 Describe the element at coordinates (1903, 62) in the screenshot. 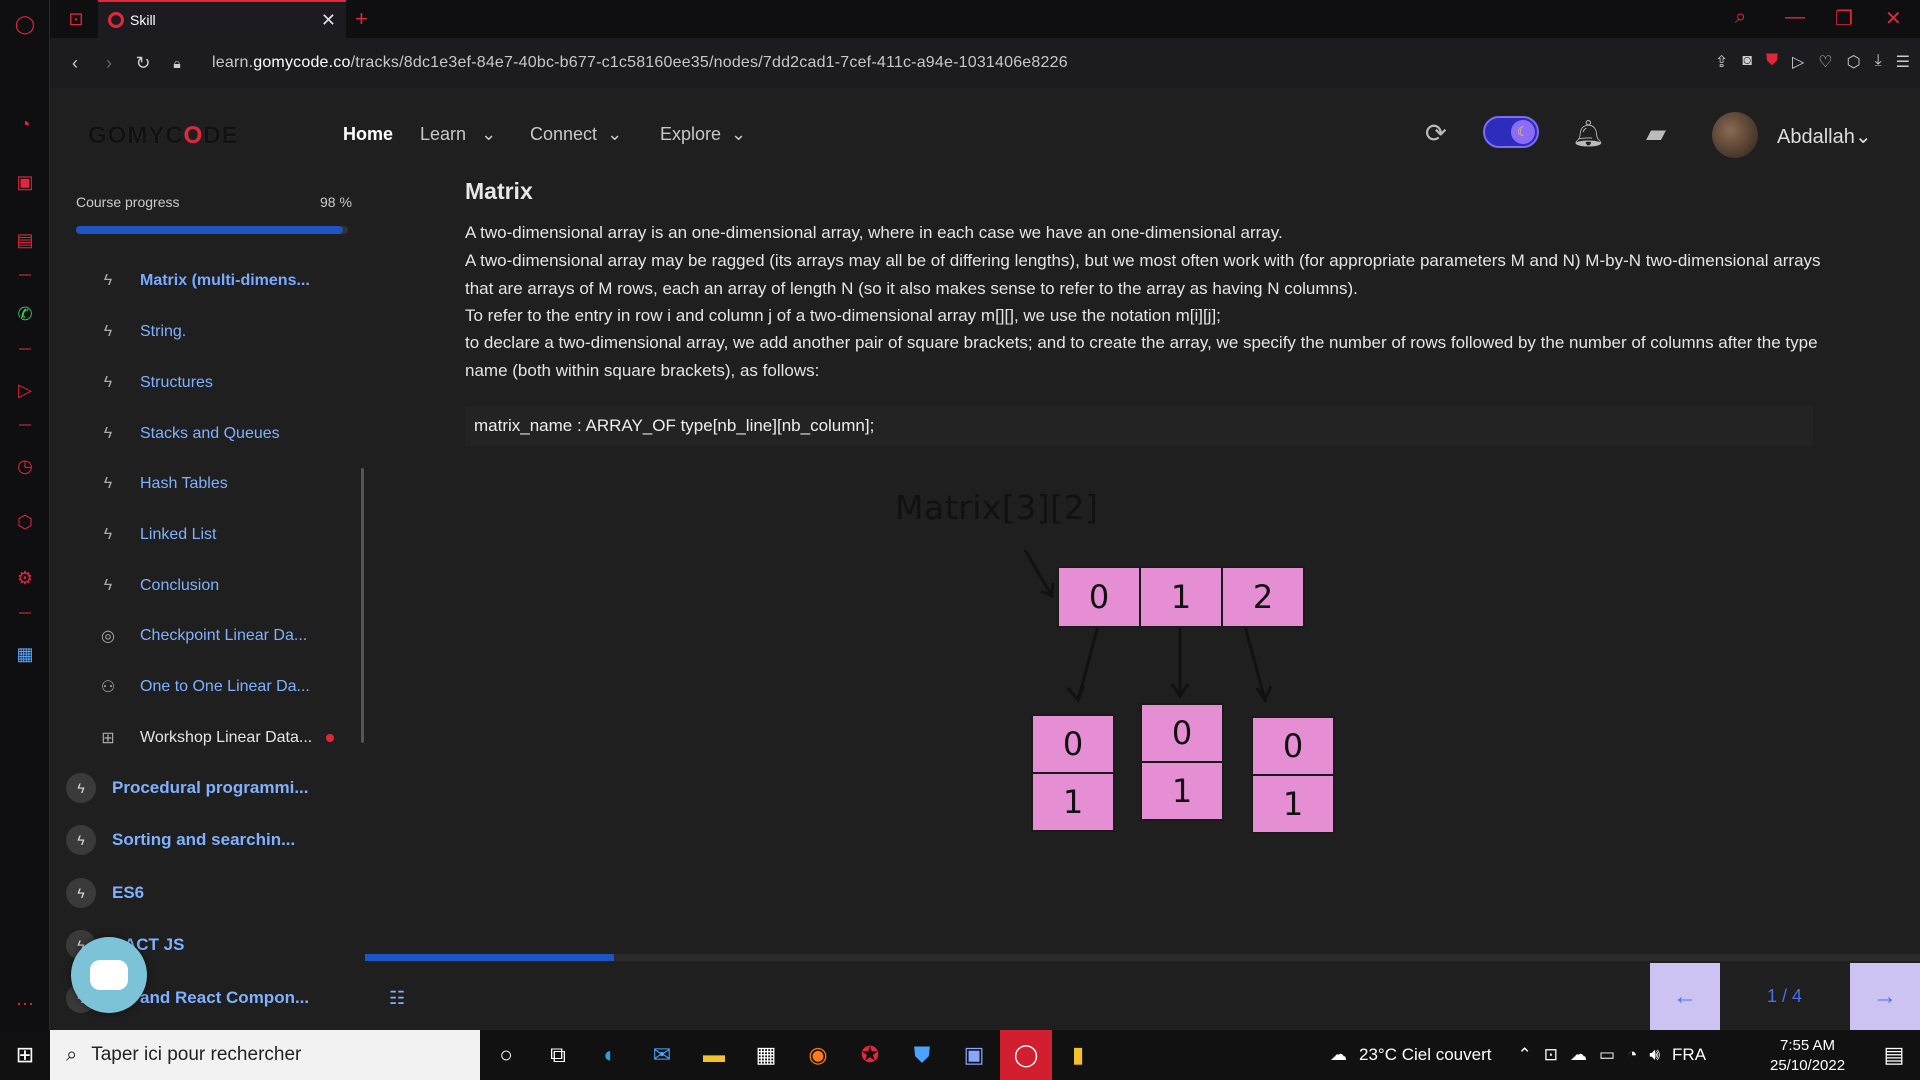

I see `easy-setup-icon: ☰` at that location.